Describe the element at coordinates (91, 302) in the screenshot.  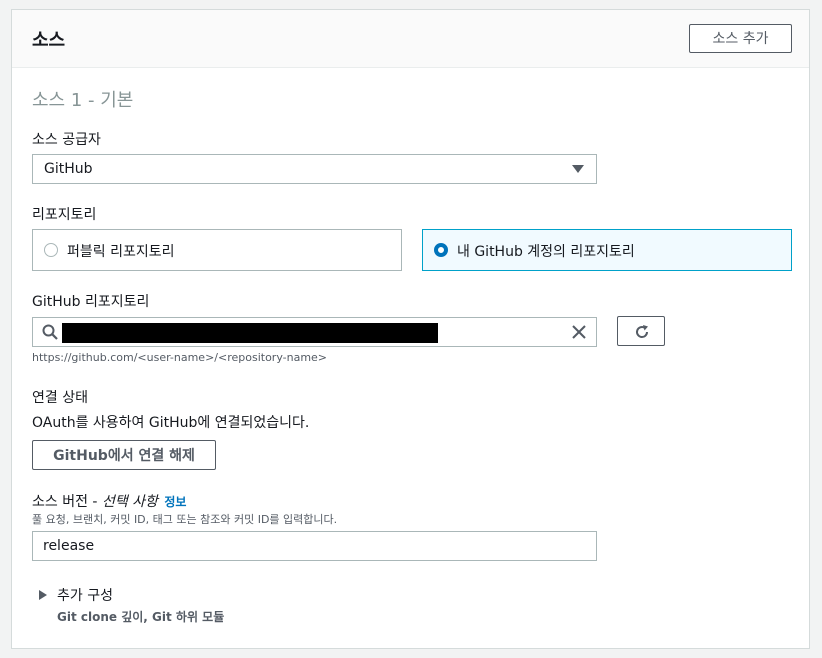
I see `github-repo-label: GitHub 리포지토리` at that location.